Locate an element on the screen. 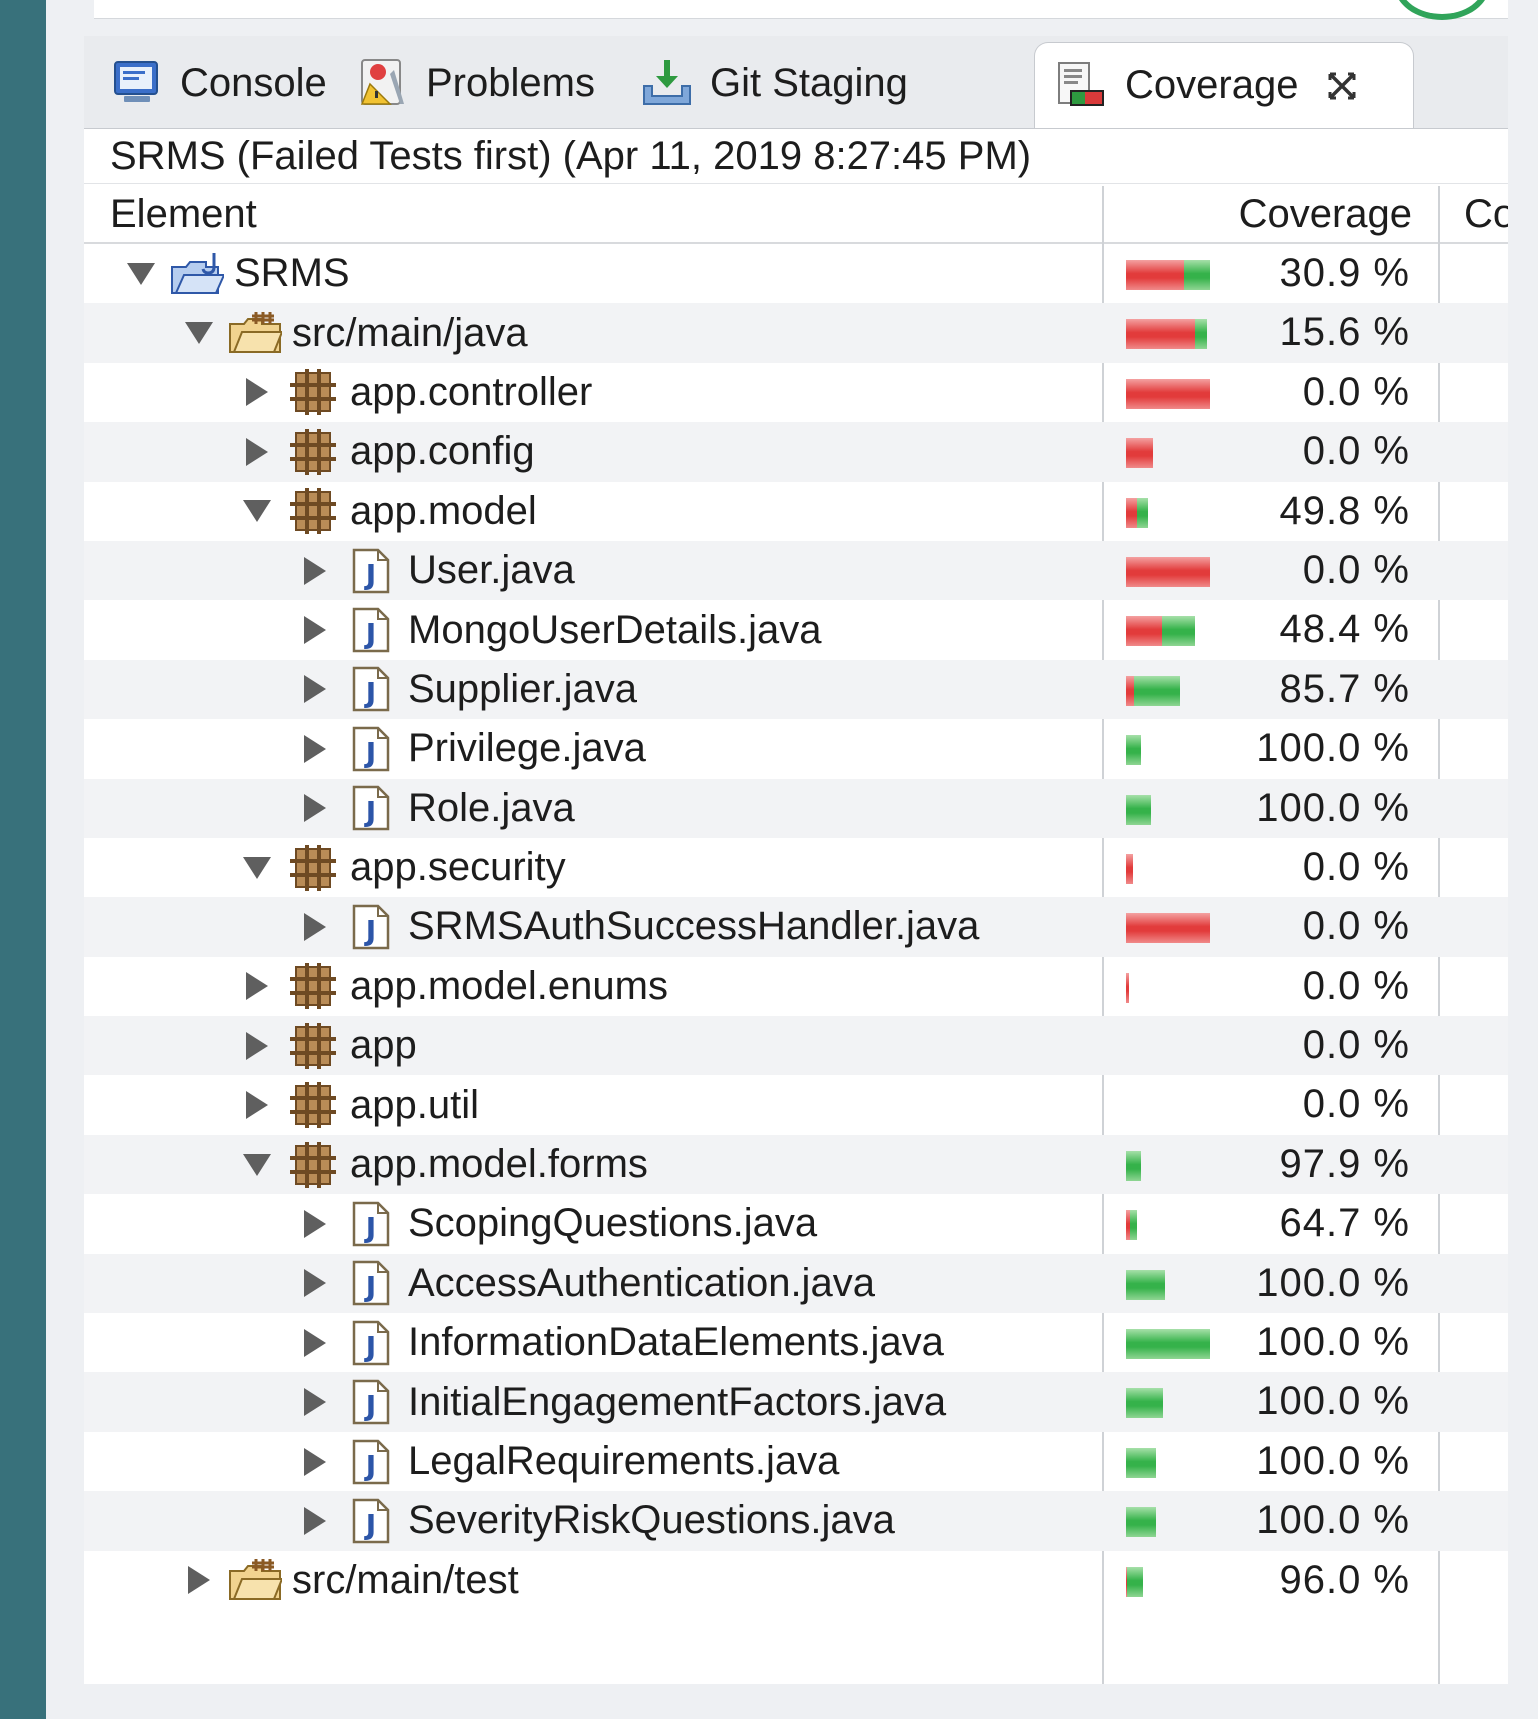 This screenshot has height=1719, width=1538. tree-node: J Supplier.java is located at coordinates (467, 689).